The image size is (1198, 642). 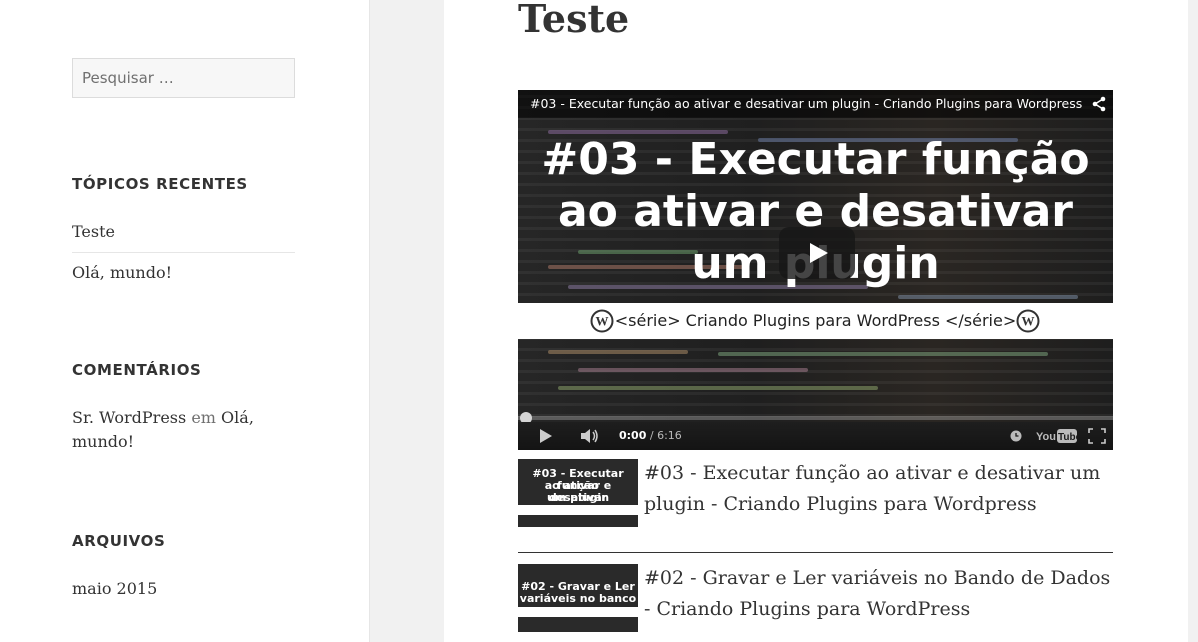 What do you see at coordinates (546, 436) in the screenshot?
I see `play-icon` at bounding box center [546, 436].